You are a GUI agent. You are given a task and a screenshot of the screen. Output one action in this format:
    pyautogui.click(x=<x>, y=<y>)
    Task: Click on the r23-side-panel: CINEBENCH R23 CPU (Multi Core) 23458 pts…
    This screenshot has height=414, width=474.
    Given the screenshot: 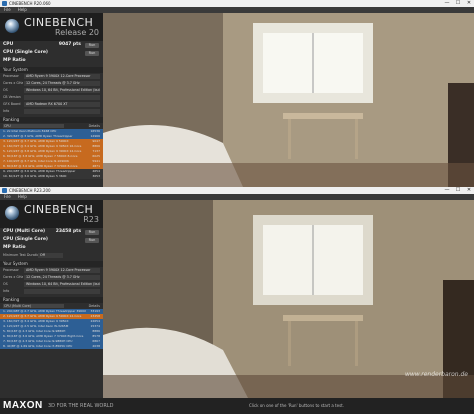 What is the action you would take?
    pyautogui.click(x=51, y=299)
    